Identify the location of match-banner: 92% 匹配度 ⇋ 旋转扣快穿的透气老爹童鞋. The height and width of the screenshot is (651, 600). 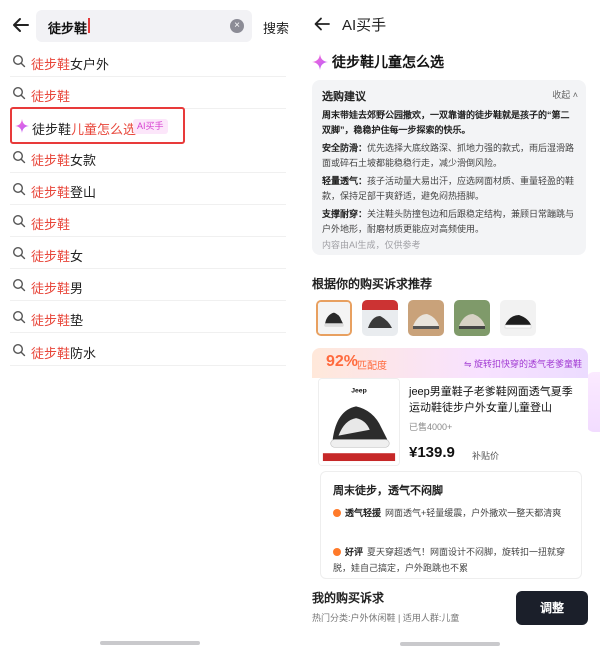
(450, 363).